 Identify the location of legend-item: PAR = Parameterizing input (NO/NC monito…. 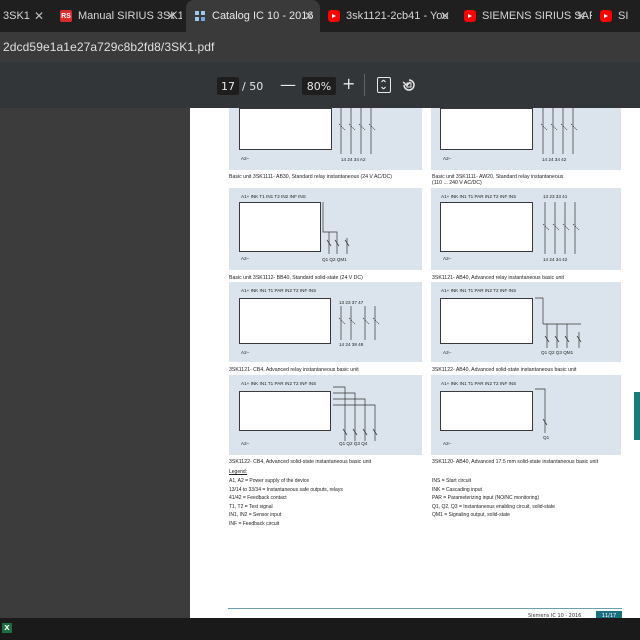
(486, 498).